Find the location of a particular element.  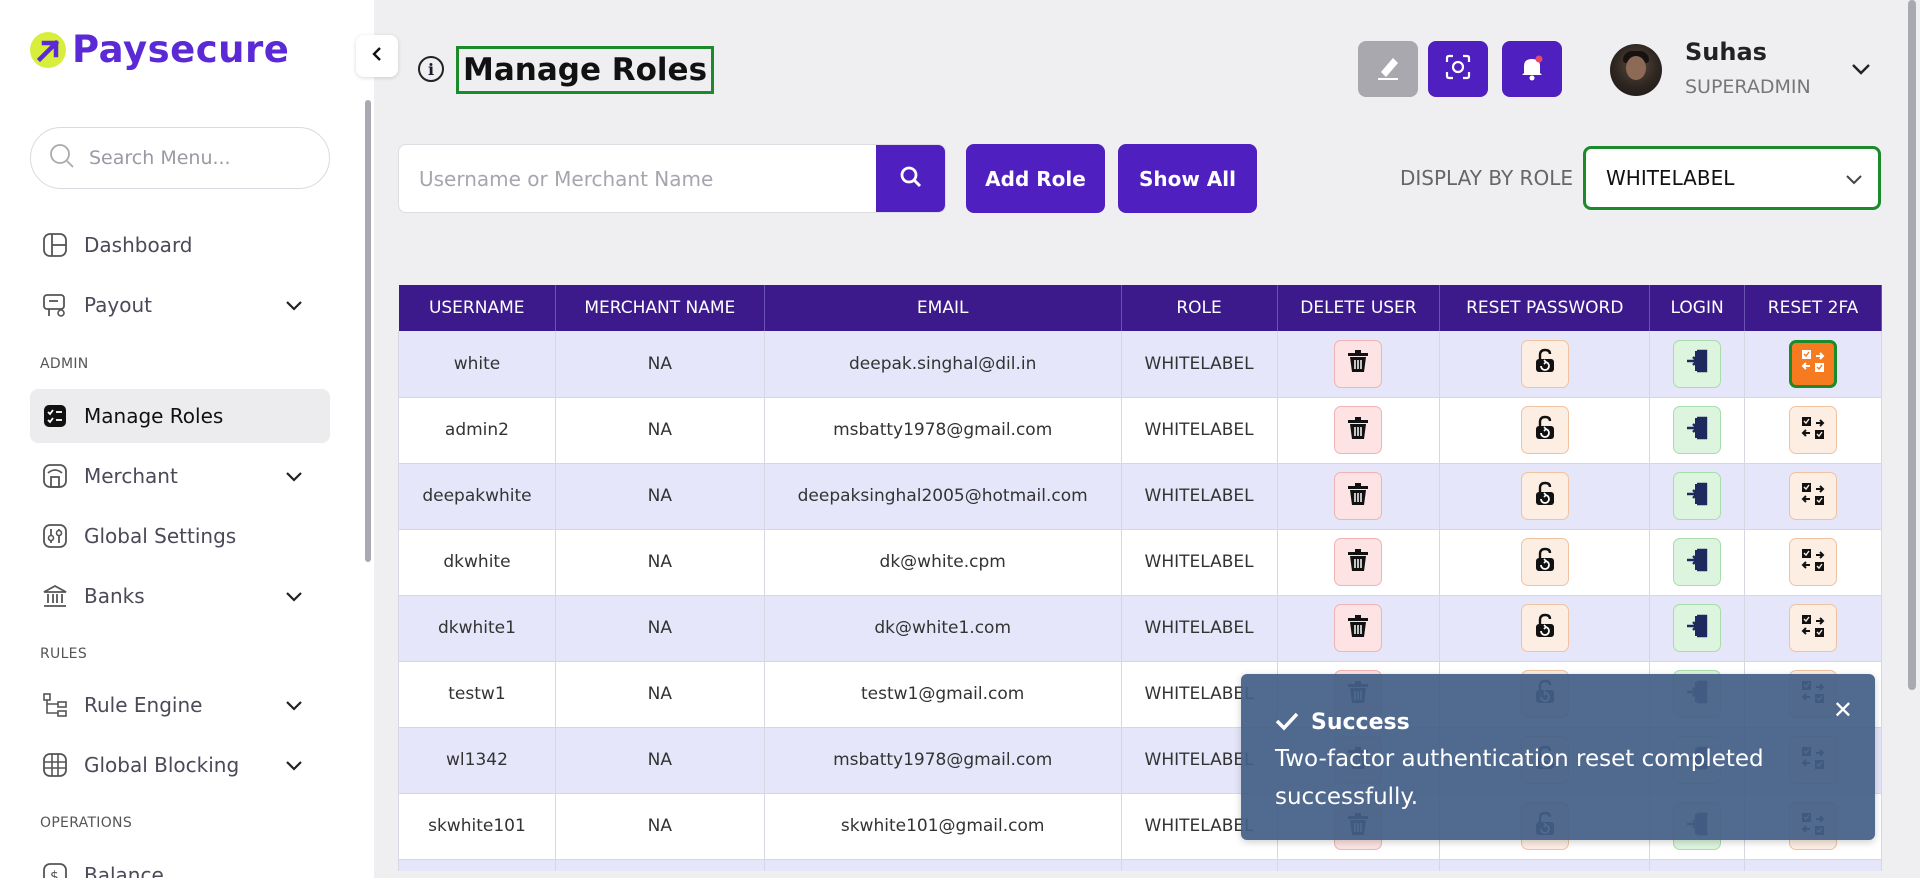

unlock-icon is located at coordinates (1545, 628).